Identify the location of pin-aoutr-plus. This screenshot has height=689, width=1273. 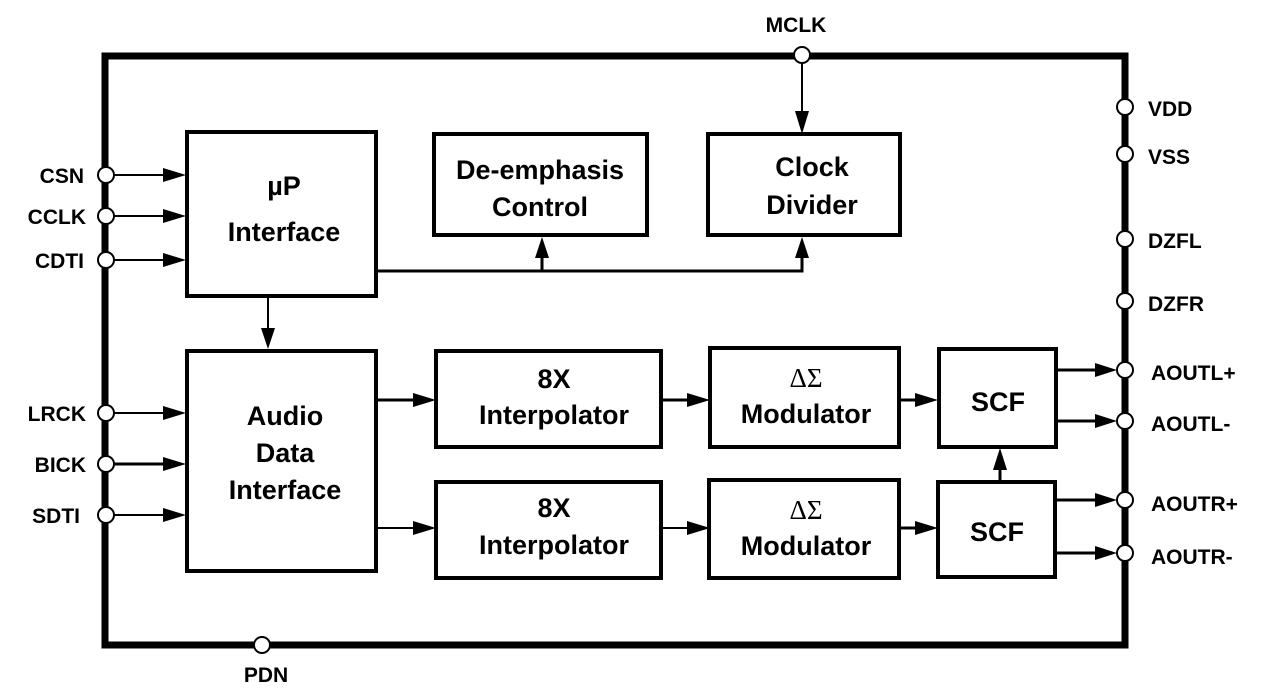
(1125, 500).